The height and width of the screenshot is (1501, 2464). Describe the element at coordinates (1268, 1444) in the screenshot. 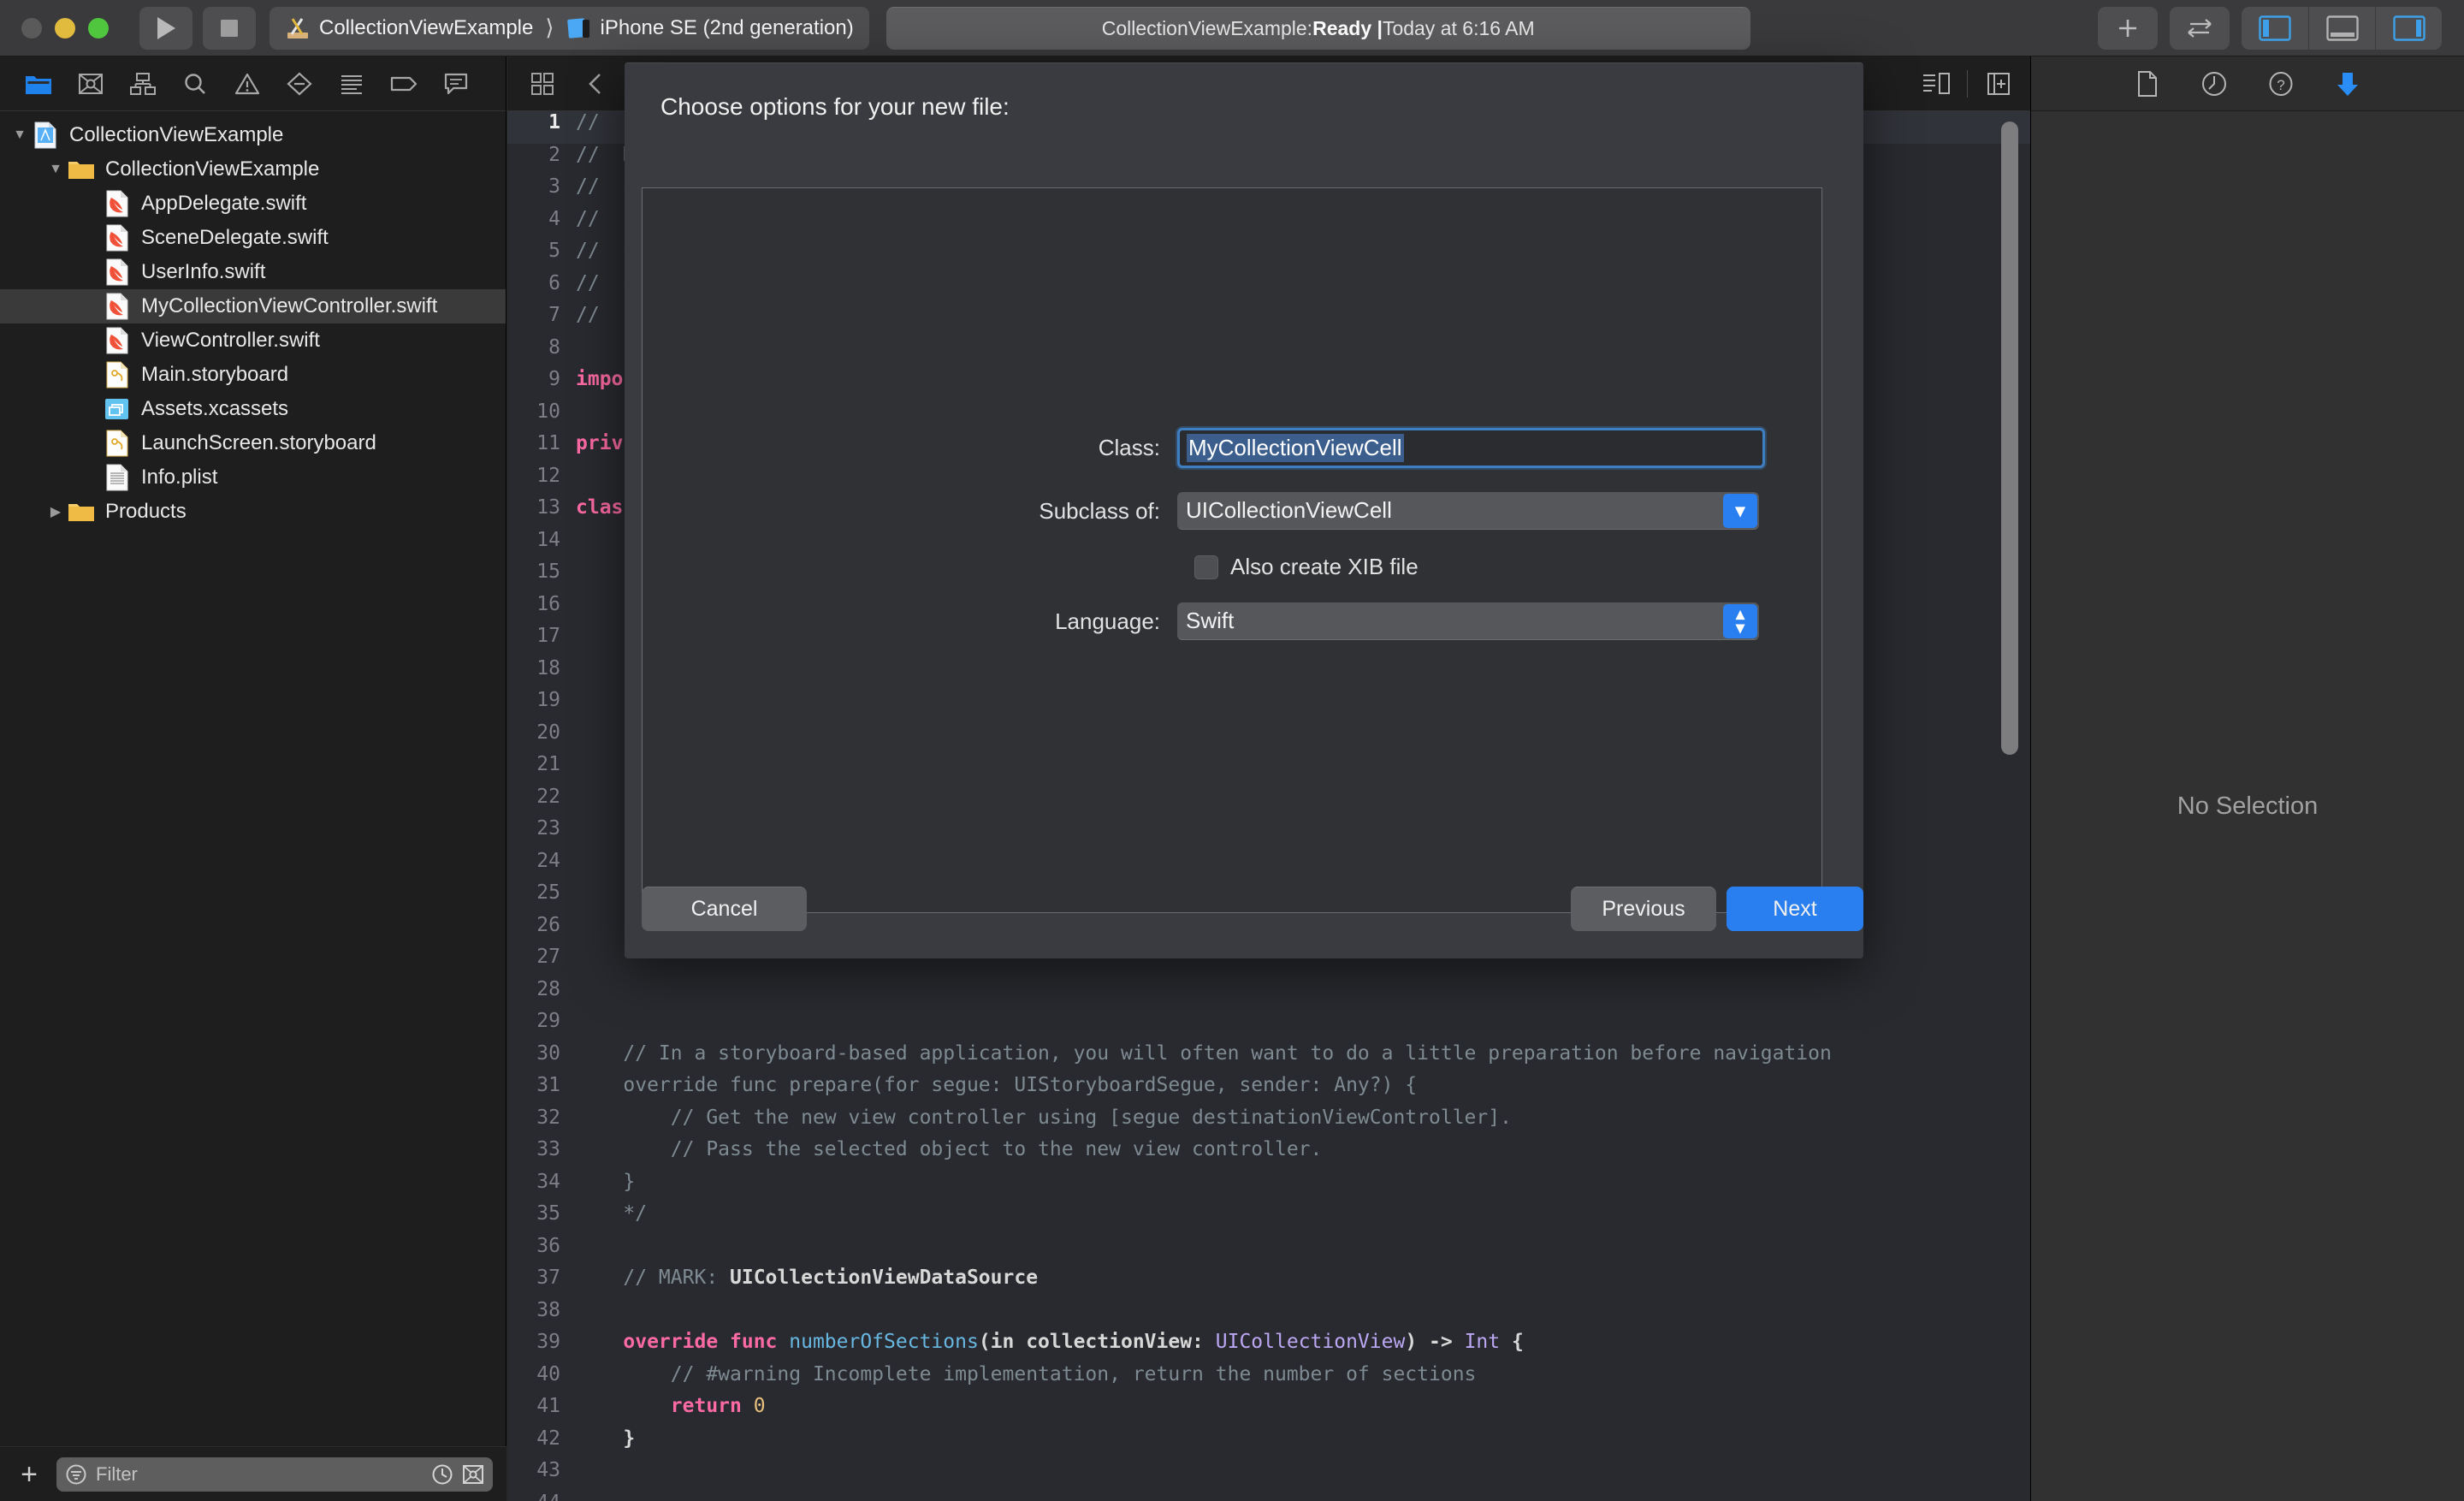

I see `code-line: 42 }` at that location.